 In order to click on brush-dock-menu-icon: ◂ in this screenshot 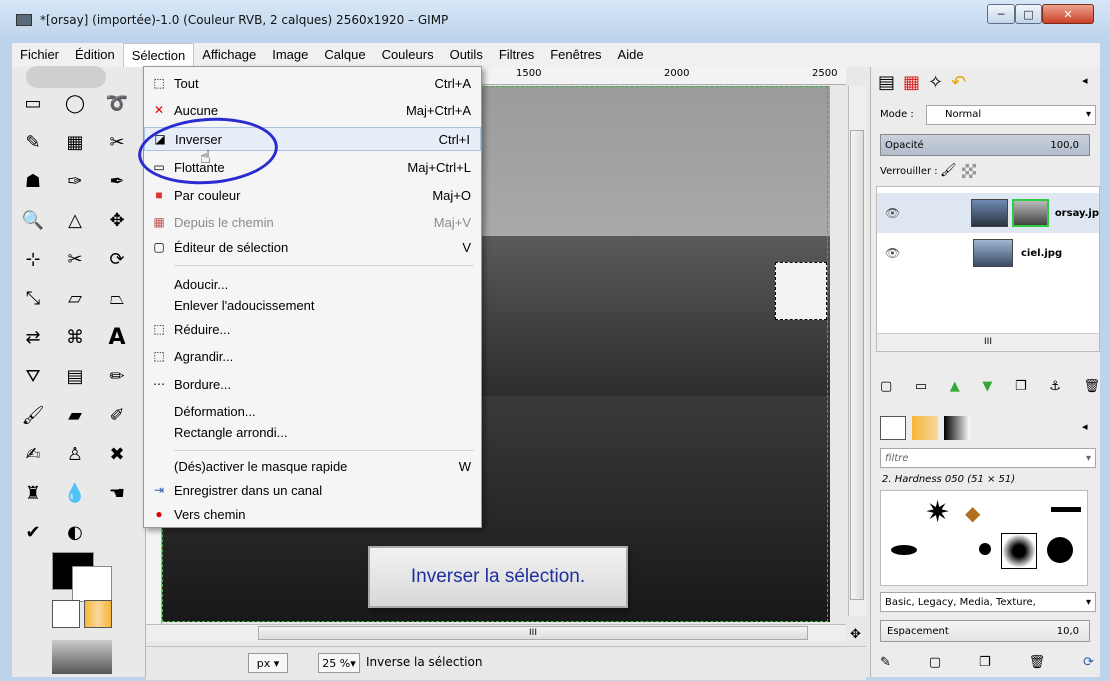, I will do `click(1085, 426)`.